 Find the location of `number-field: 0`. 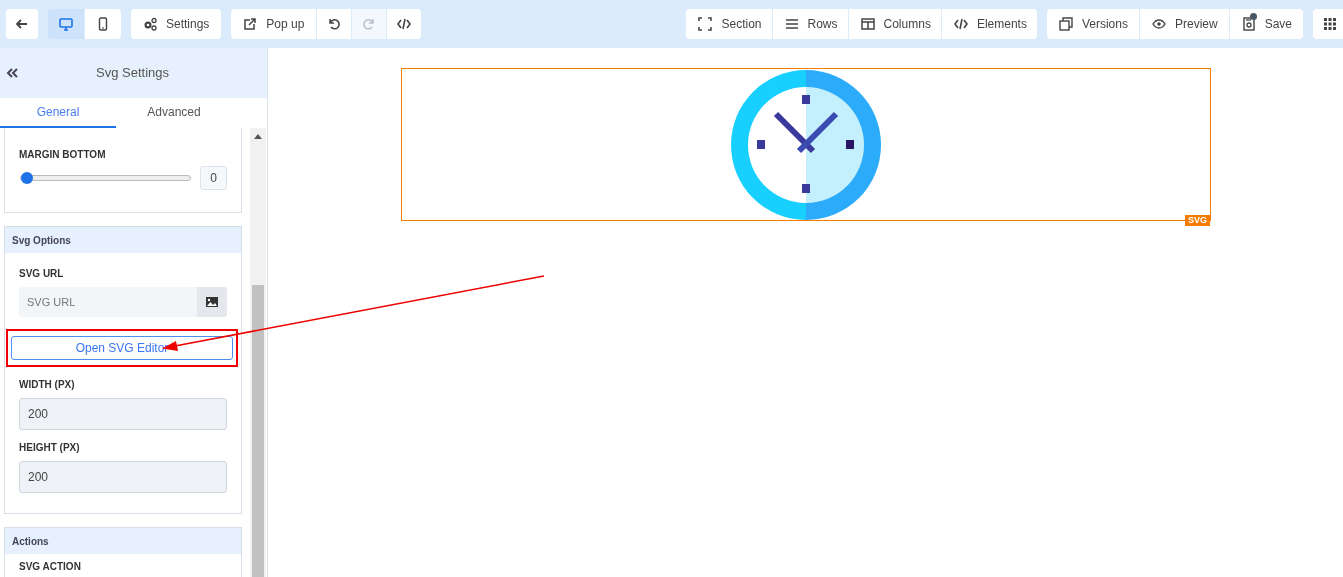

number-field: 0 is located at coordinates (213, 178).